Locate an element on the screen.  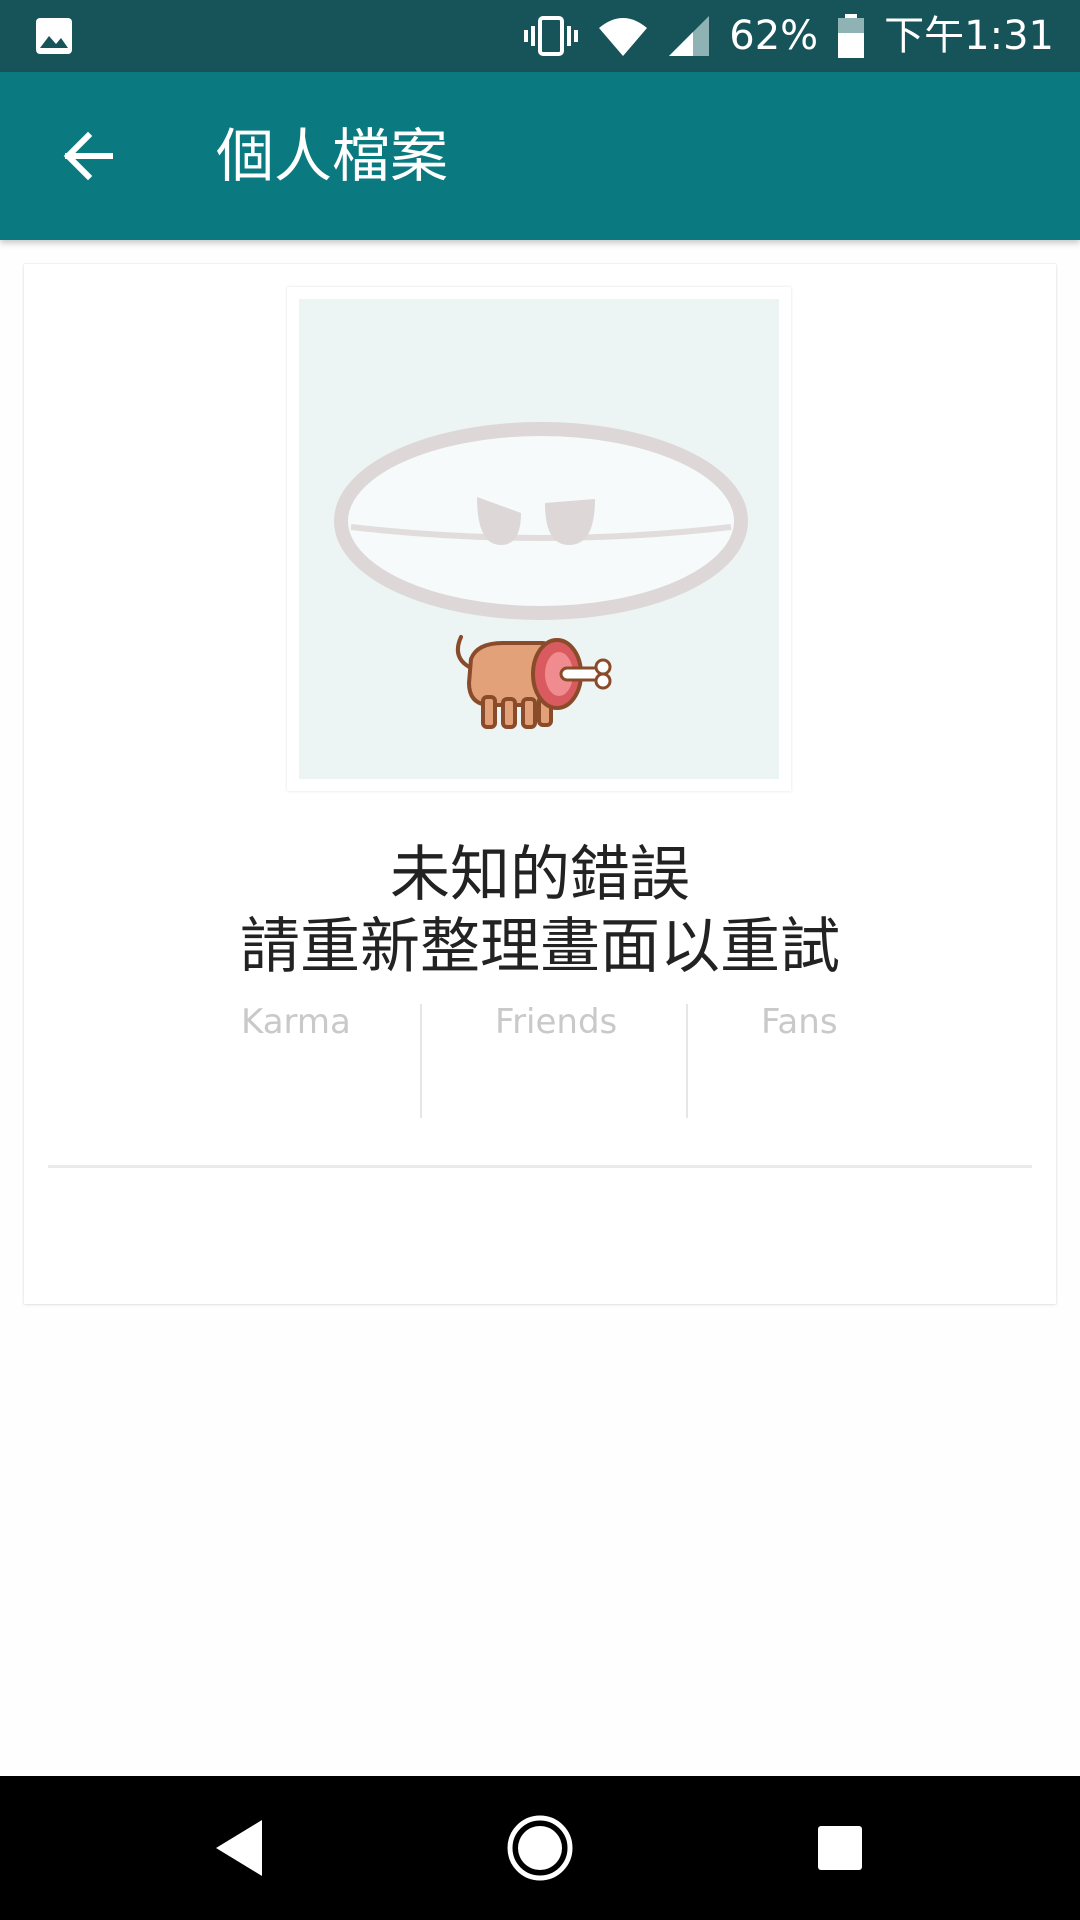
stat-fans-label: Fans is located at coordinates (799, 1022).